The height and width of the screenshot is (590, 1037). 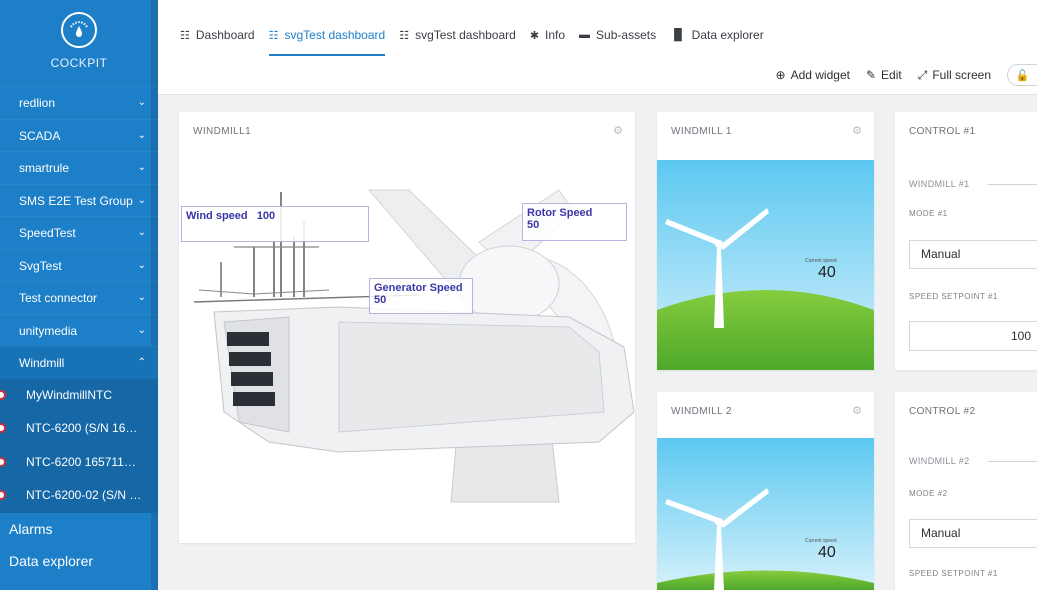 I want to click on dashboard-actions: ⊕ Add widget ✎ Edit ⤢ Full screen 🔓, so click(x=906, y=75).